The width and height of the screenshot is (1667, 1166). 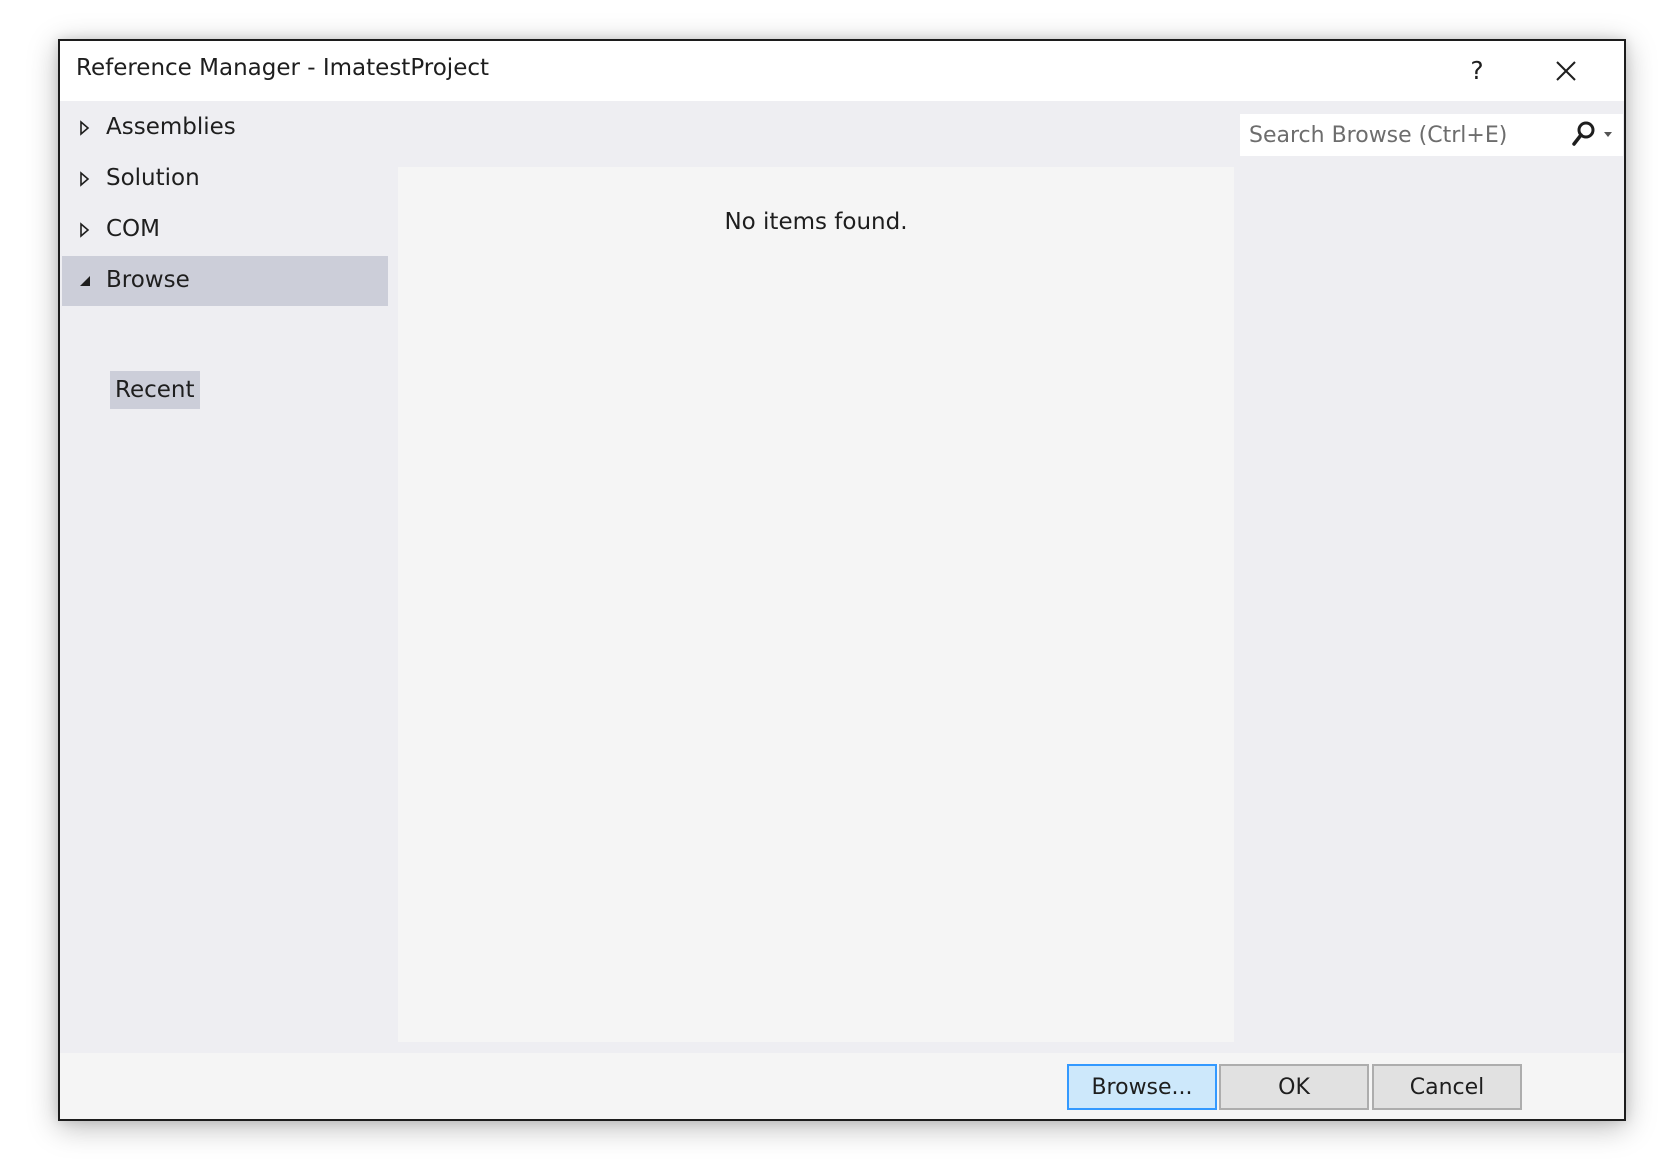 I want to click on sidebar-item-label: COM, so click(x=133, y=229).